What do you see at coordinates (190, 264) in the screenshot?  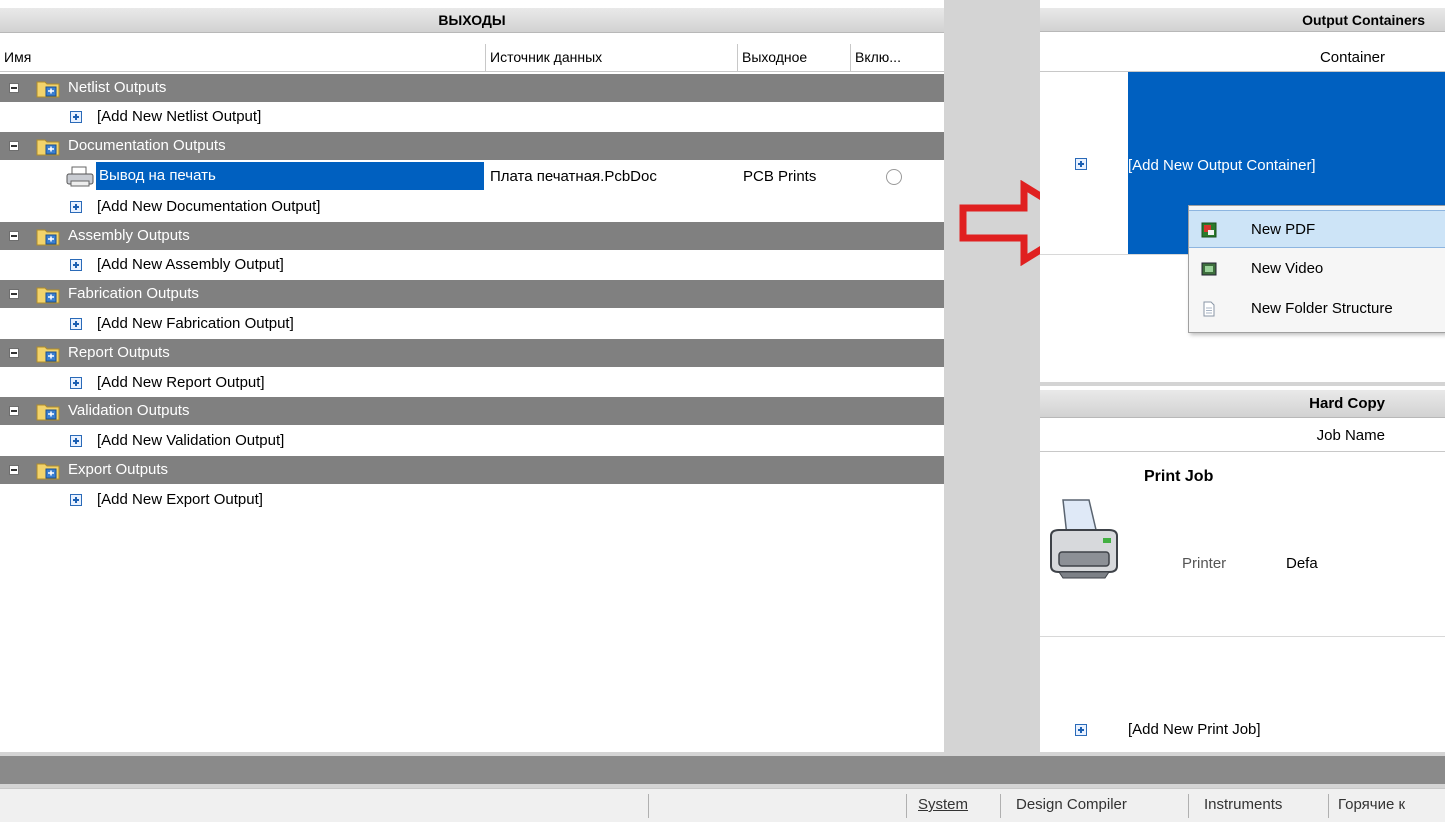 I see `add-label: [Add New Assembly Output]` at bounding box center [190, 264].